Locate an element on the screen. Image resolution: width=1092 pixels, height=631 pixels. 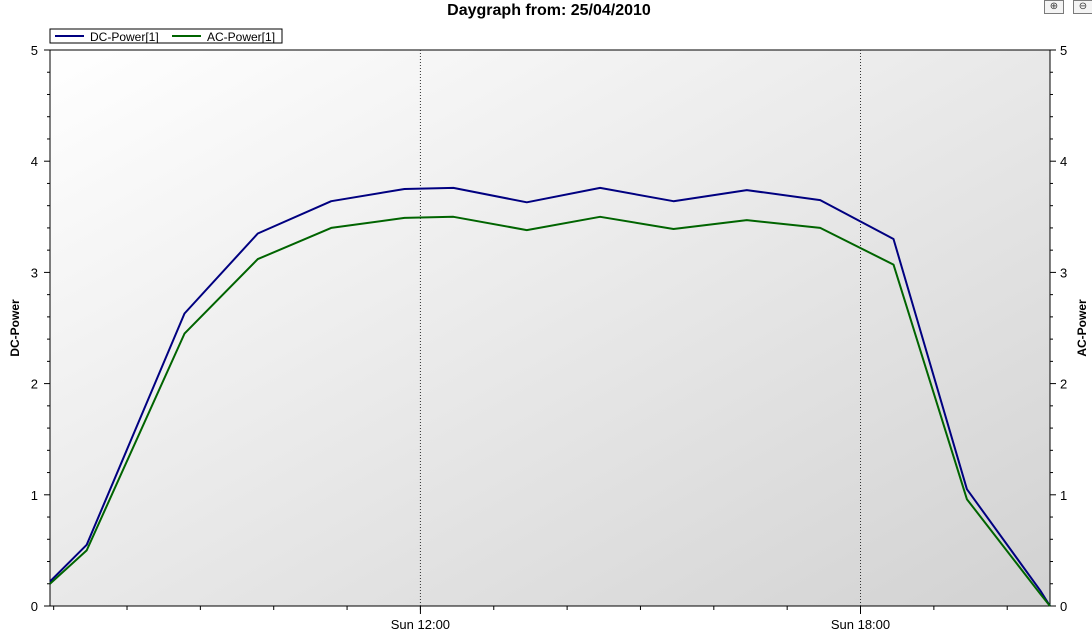
y2-tick-label: 2 is located at coordinates (1063, 384).